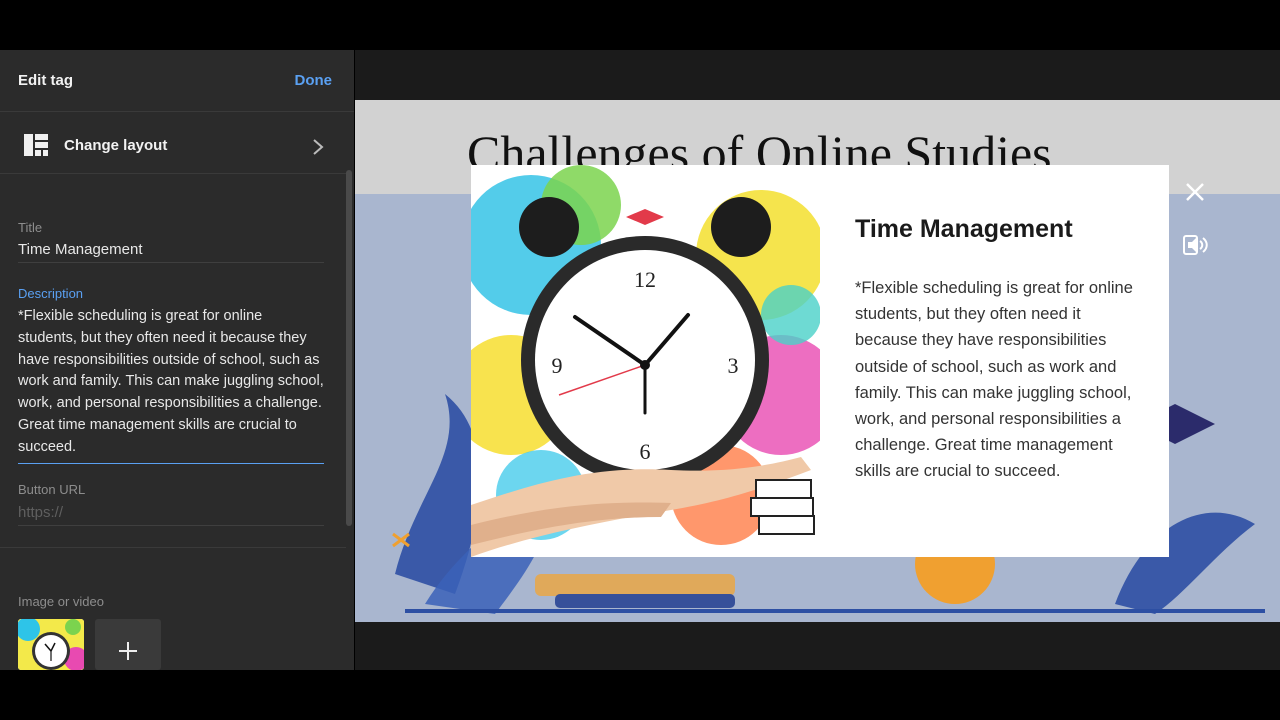 This screenshot has height=720, width=1280. I want to click on change-layout-label: Change layout, so click(116, 145).